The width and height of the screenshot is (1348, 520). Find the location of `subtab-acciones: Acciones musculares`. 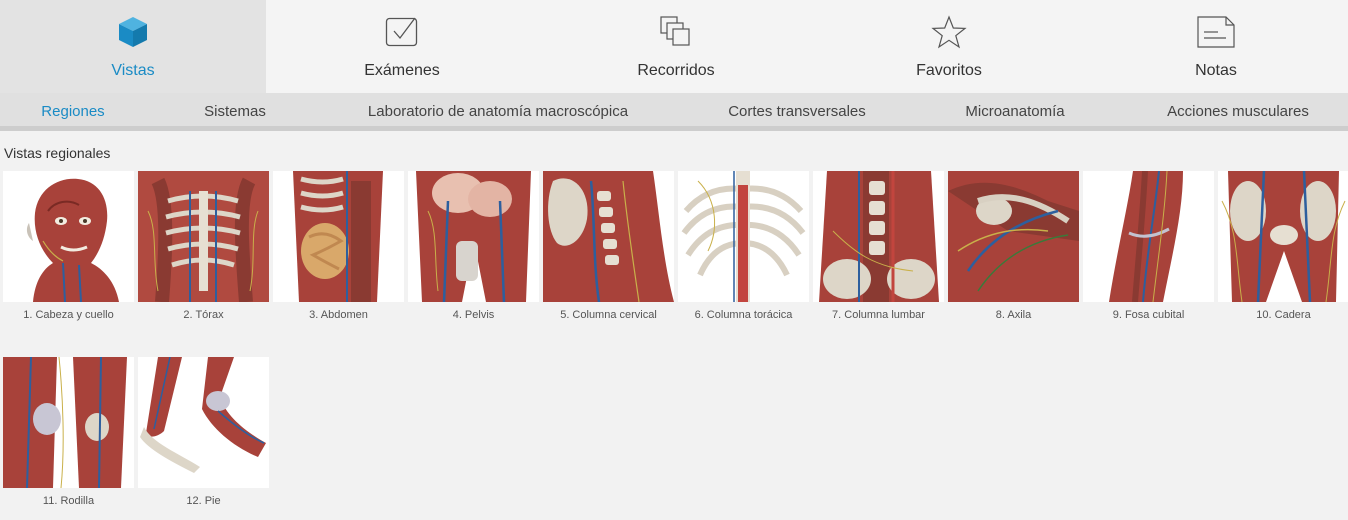

subtab-acciones: Acciones musculares is located at coordinates (1238, 112).